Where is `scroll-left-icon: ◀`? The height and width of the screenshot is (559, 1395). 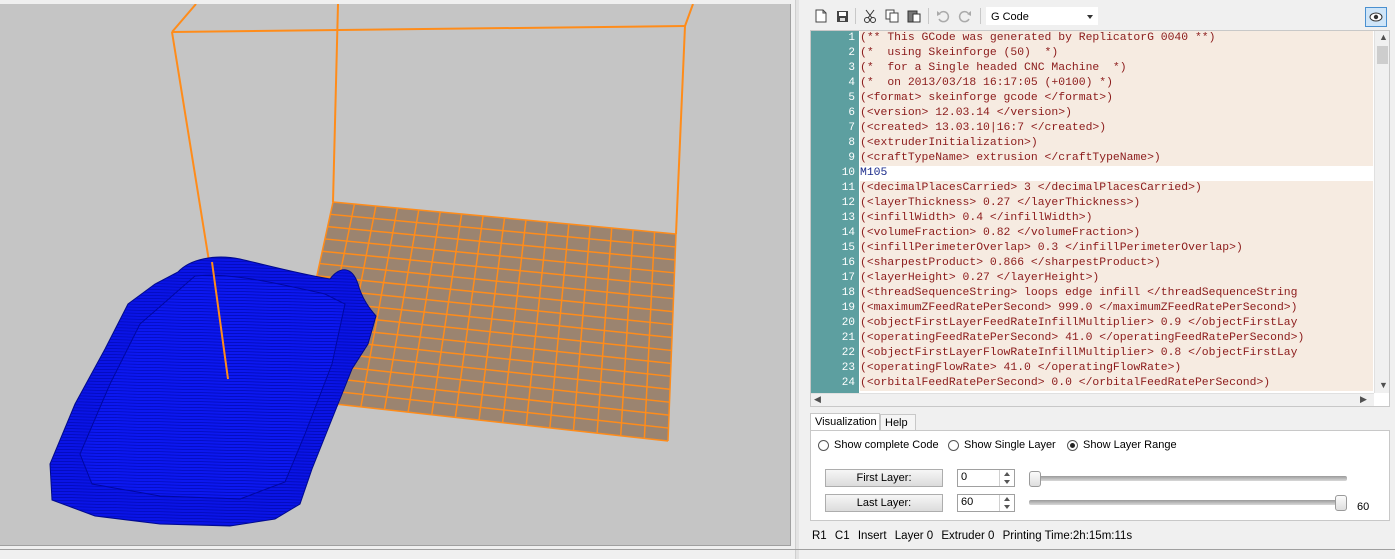
scroll-left-icon: ◀ is located at coordinates (817, 399).